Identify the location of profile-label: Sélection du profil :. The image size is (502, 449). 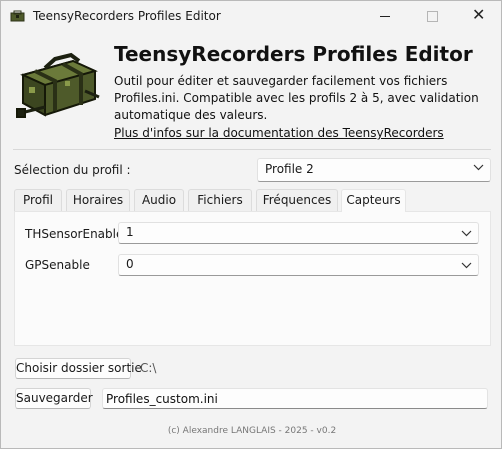
(72, 170).